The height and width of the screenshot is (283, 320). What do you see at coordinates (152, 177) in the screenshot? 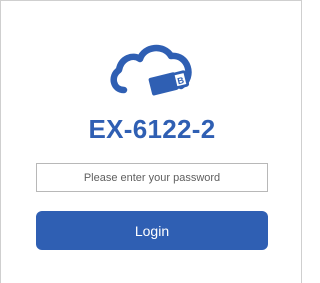
I see `password-input` at bounding box center [152, 177].